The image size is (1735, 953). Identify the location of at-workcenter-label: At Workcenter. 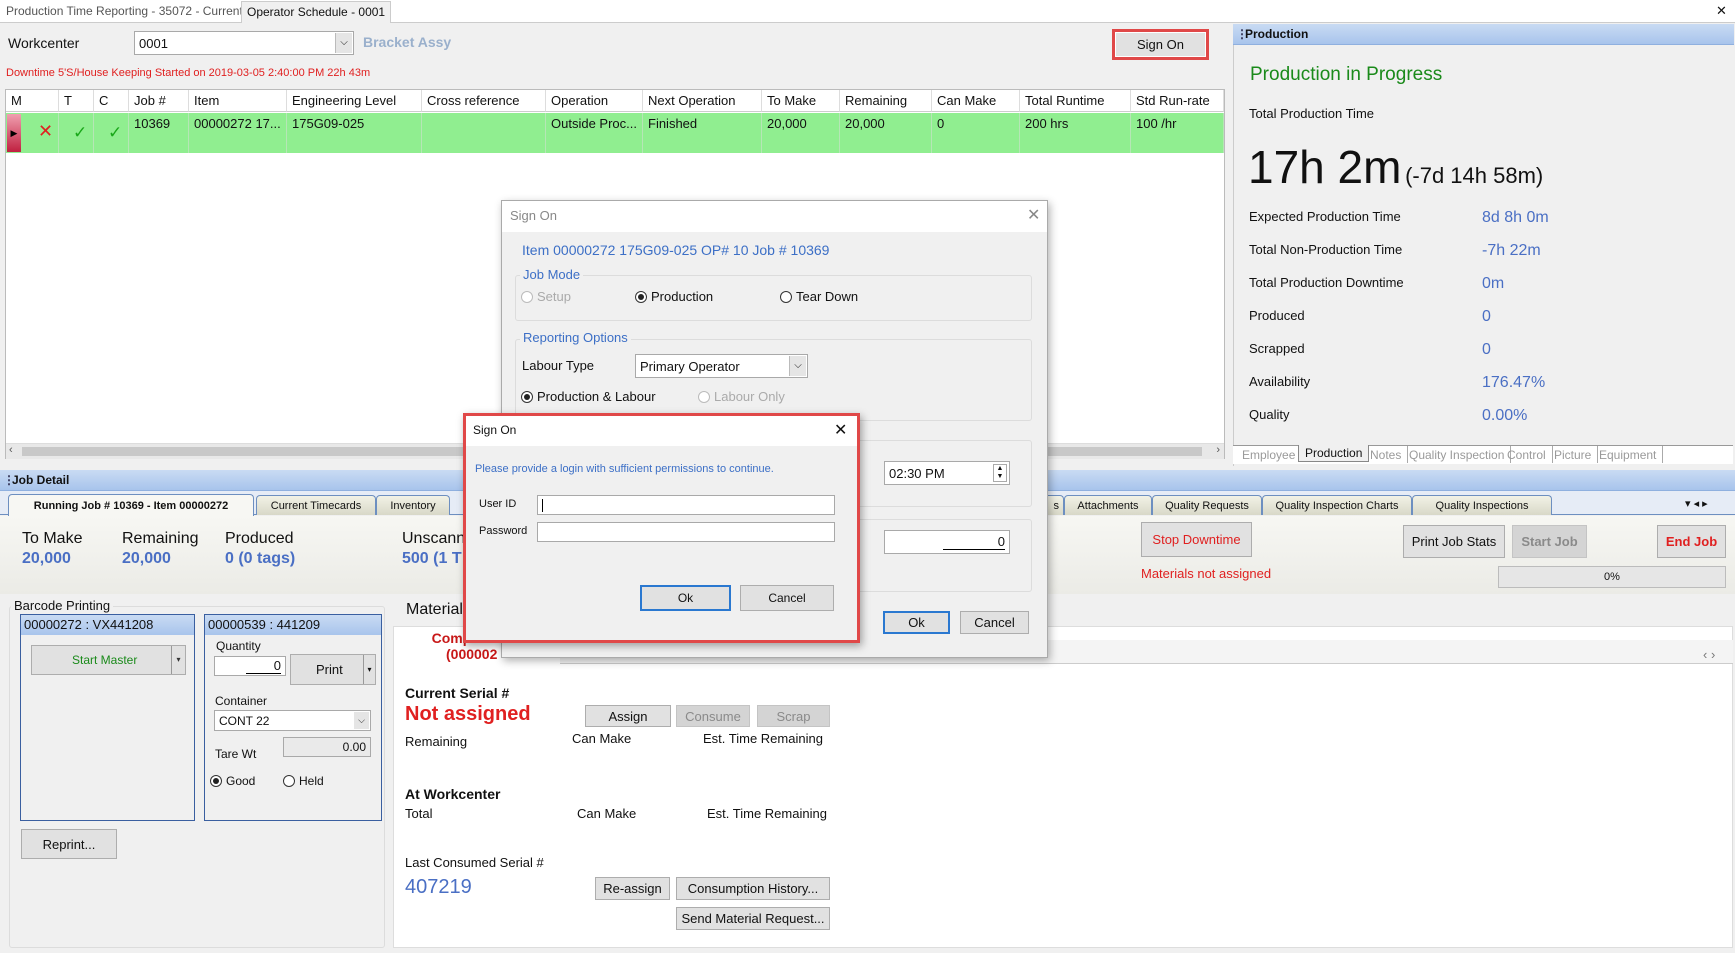
(453, 794).